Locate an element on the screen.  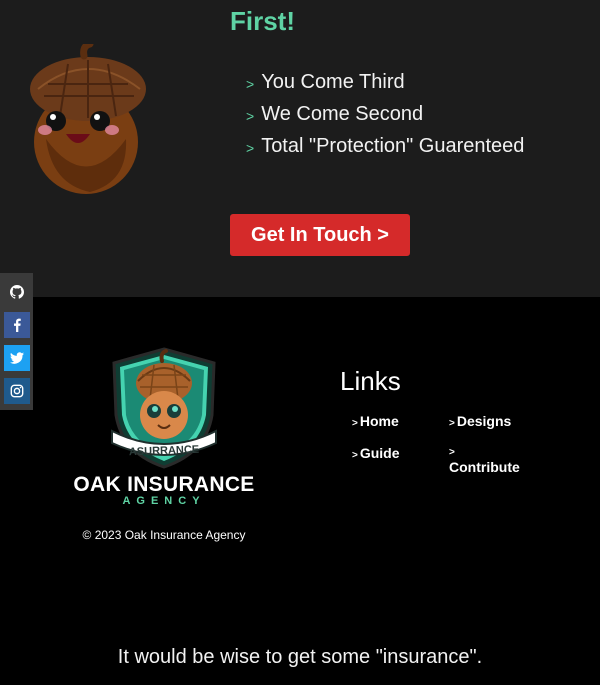
footer-link-designs: > Designs is located at coordinates (480, 422).